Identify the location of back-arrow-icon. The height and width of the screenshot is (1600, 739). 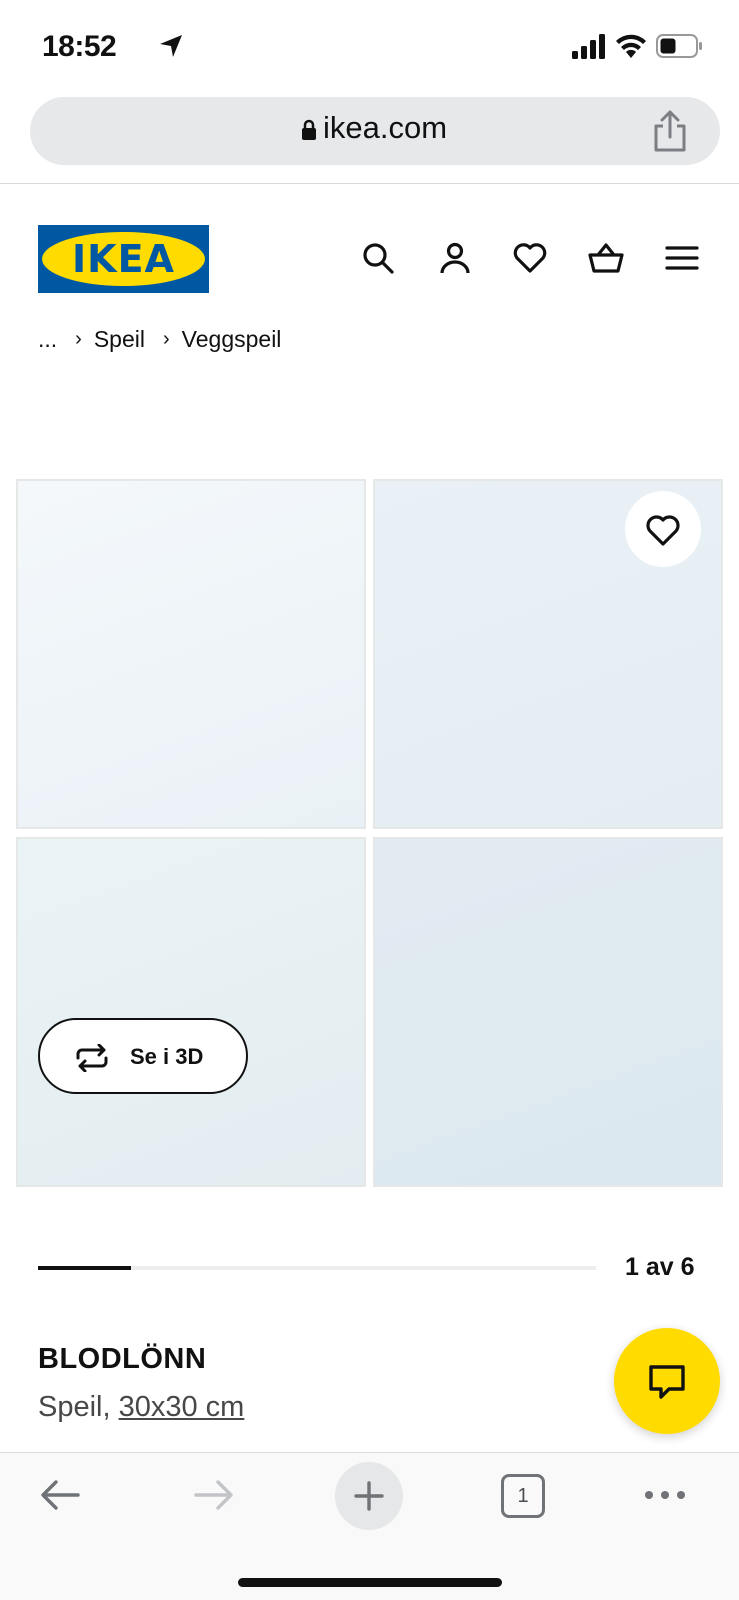
(60, 1495).